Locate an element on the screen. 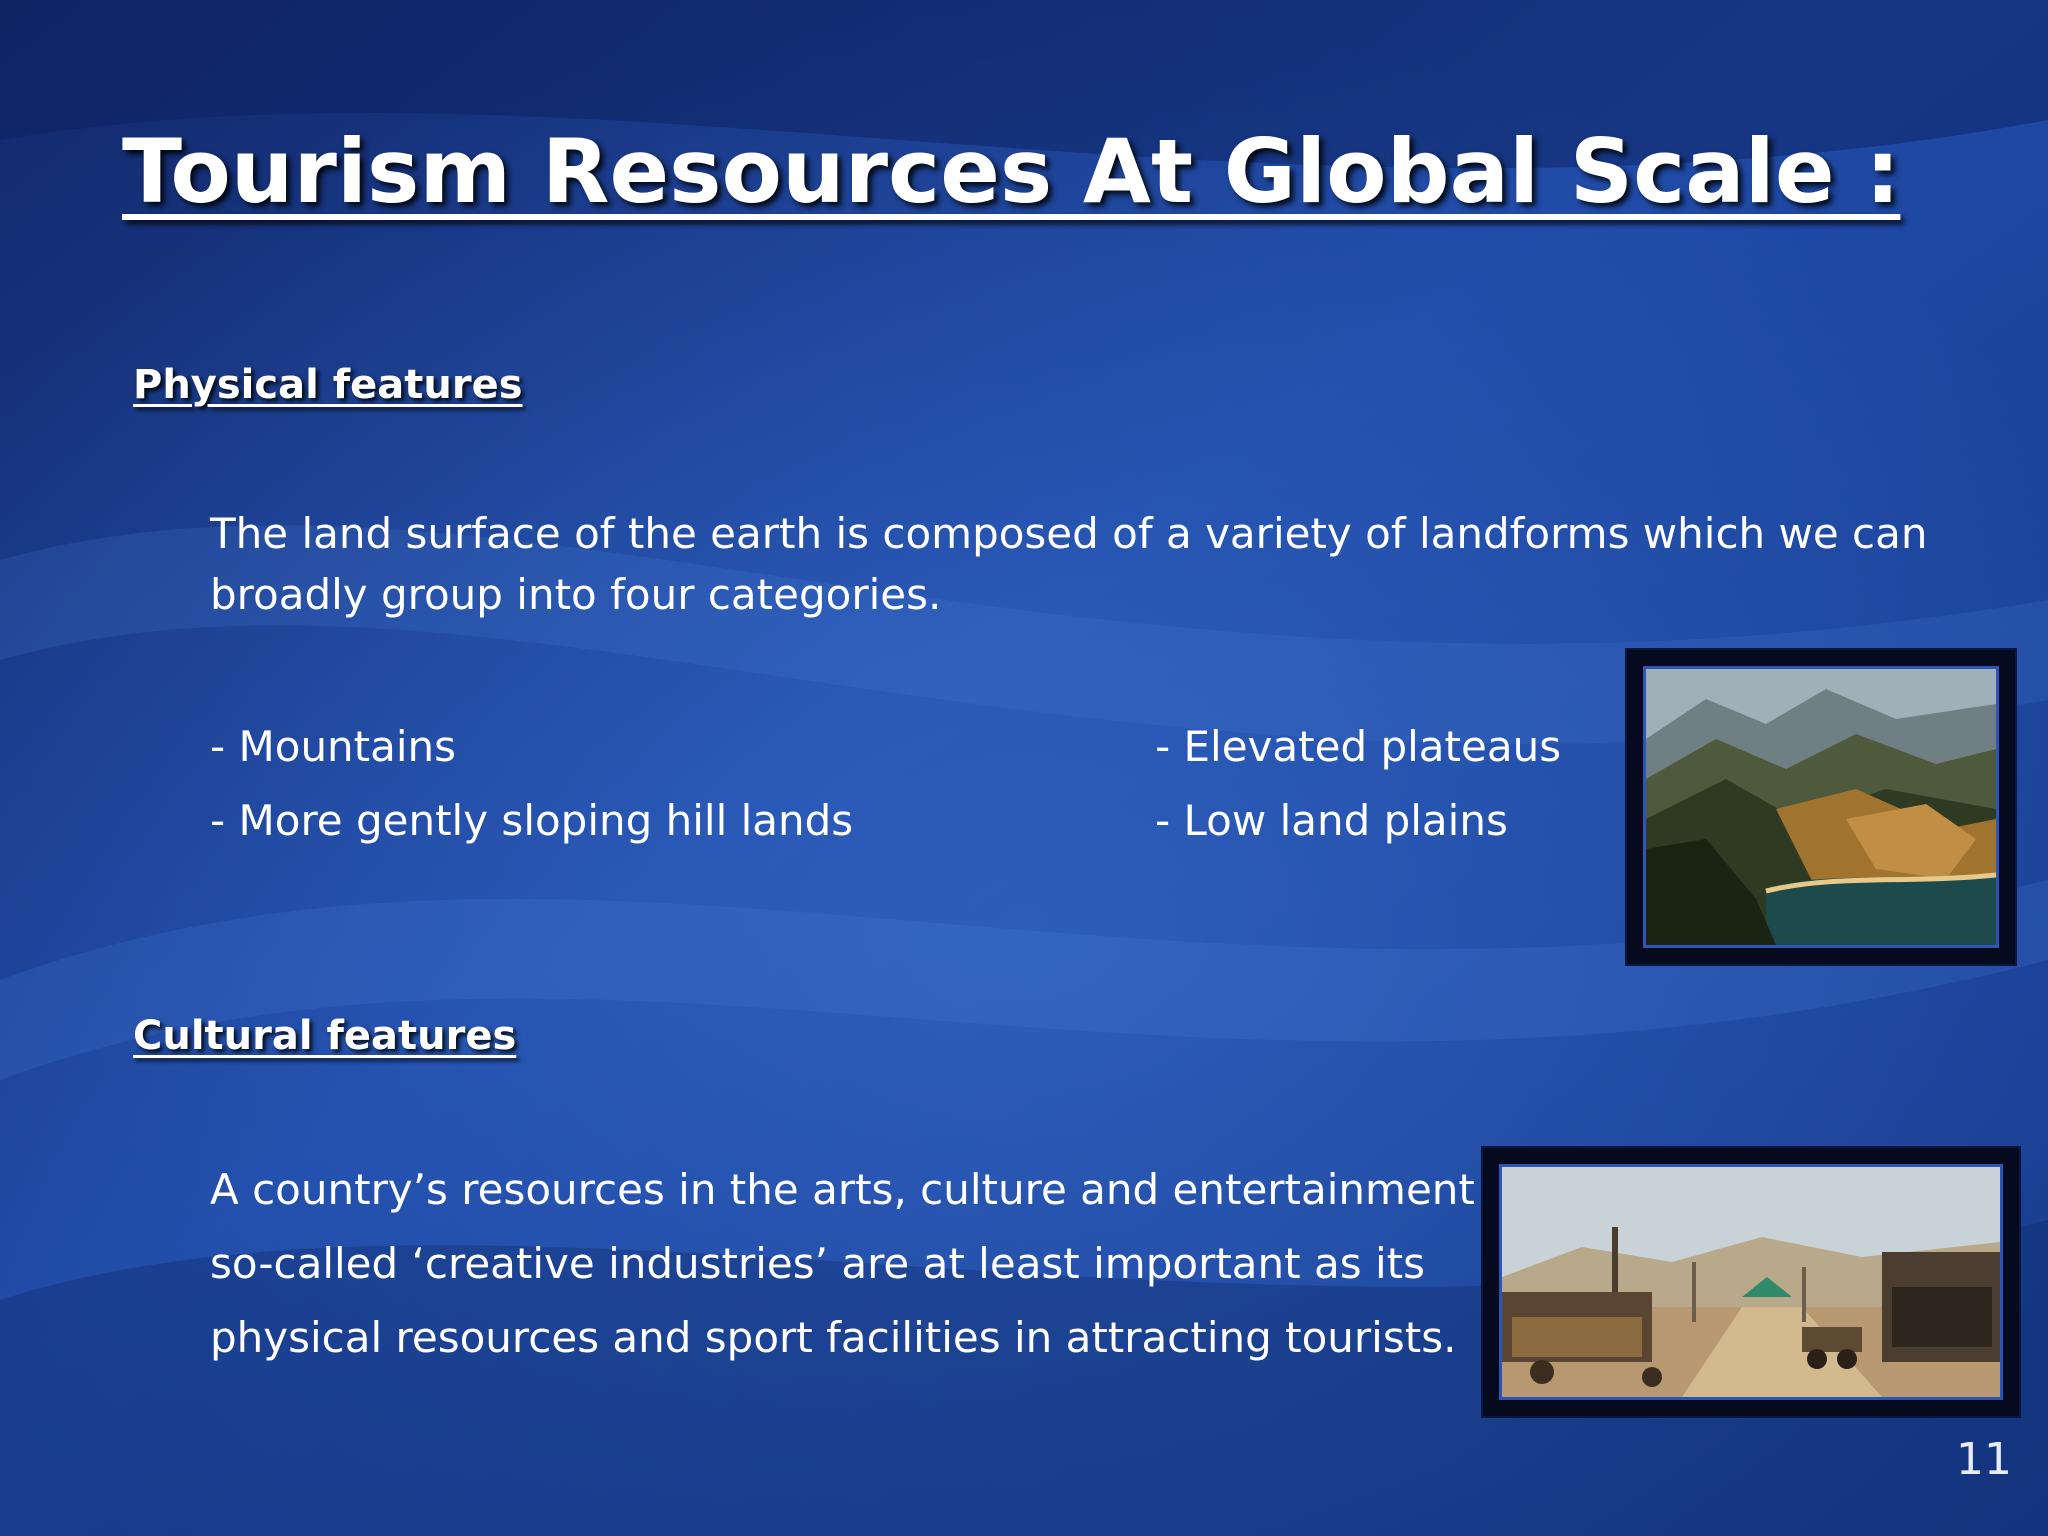 This screenshot has height=1536, width=2048. mountains-photo-image is located at coordinates (1821, 807).